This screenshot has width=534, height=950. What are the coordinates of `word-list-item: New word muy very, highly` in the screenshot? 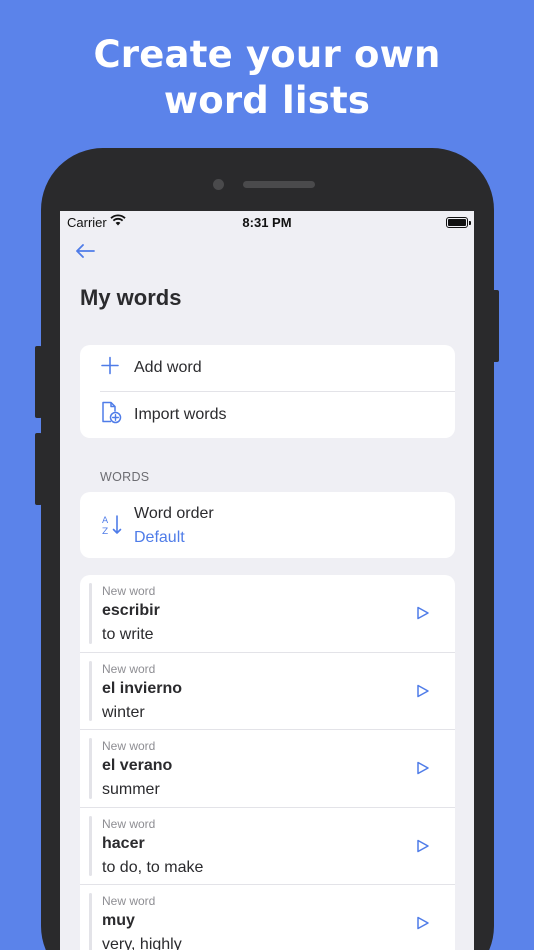 It's located at (267, 917).